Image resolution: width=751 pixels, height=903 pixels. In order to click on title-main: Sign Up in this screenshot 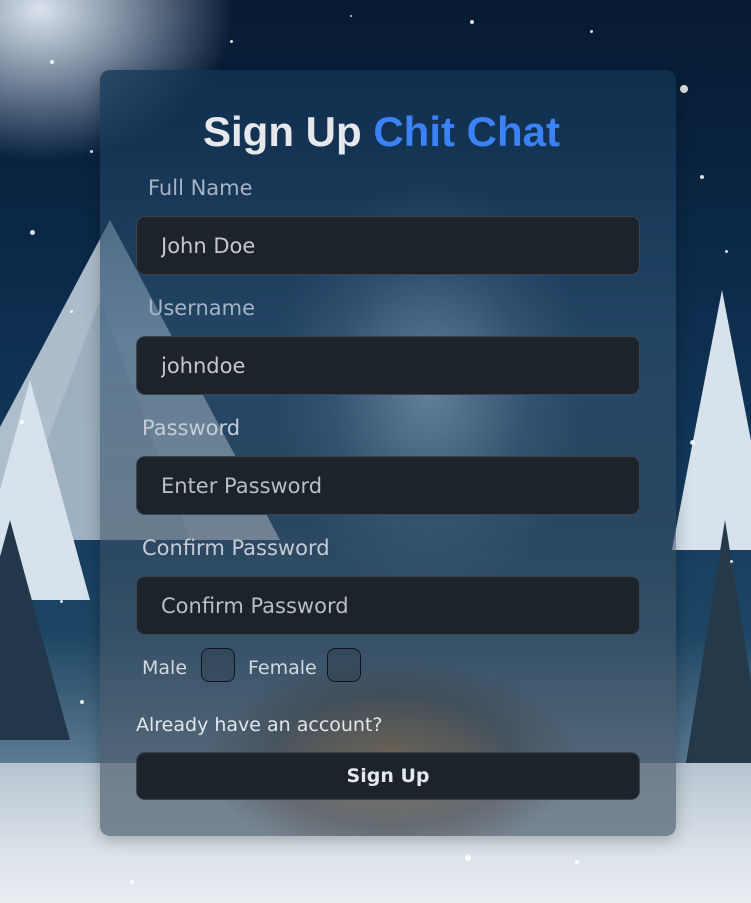, I will do `click(282, 131)`.